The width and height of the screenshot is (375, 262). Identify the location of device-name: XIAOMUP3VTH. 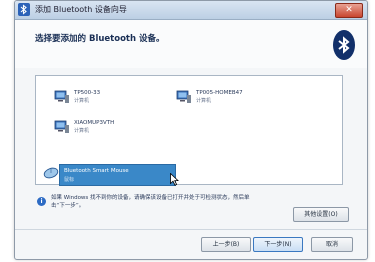
(94, 123).